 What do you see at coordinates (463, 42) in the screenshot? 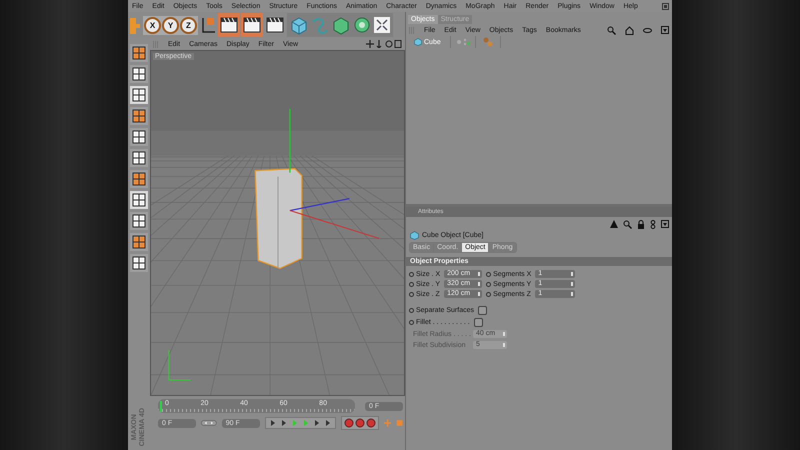
I see `visibility-dots-icon` at bounding box center [463, 42].